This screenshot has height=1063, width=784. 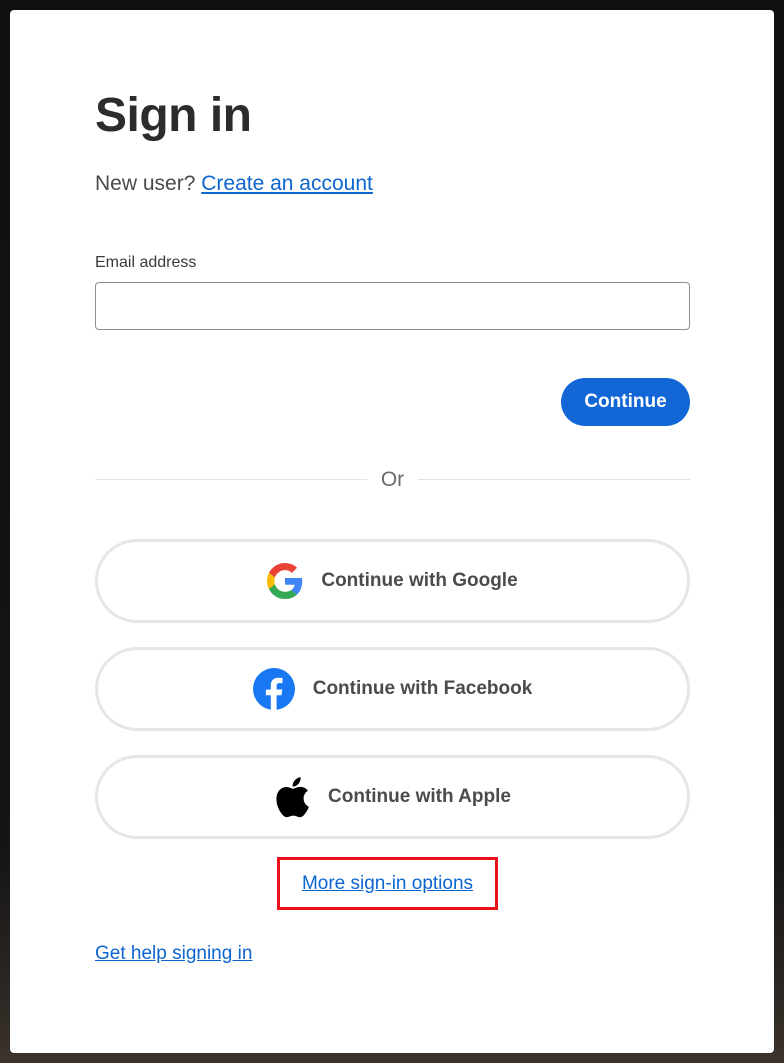 I want to click on continue-with-facebook-button: Continue with Facebook, so click(x=392, y=689).